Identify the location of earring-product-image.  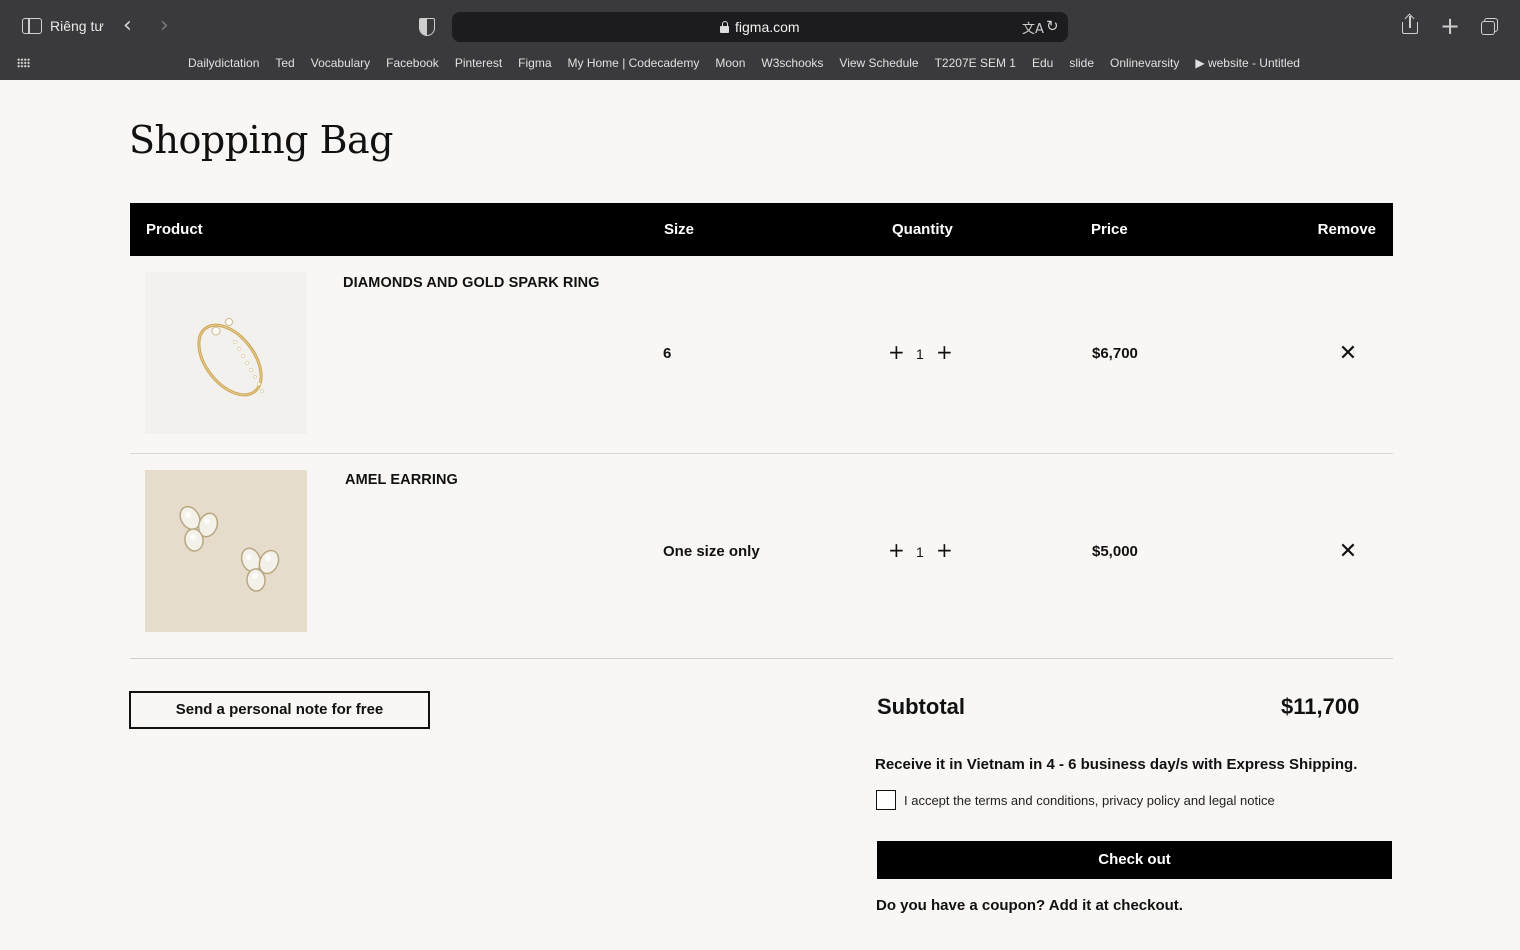
(226, 551).